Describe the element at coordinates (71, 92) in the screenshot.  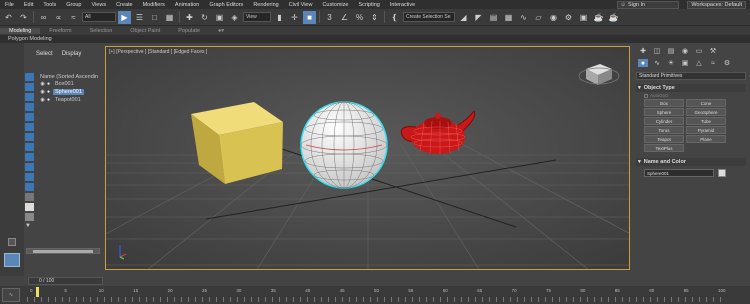
I see `list-item-selected: ◉ ● Sphere001` at that location.